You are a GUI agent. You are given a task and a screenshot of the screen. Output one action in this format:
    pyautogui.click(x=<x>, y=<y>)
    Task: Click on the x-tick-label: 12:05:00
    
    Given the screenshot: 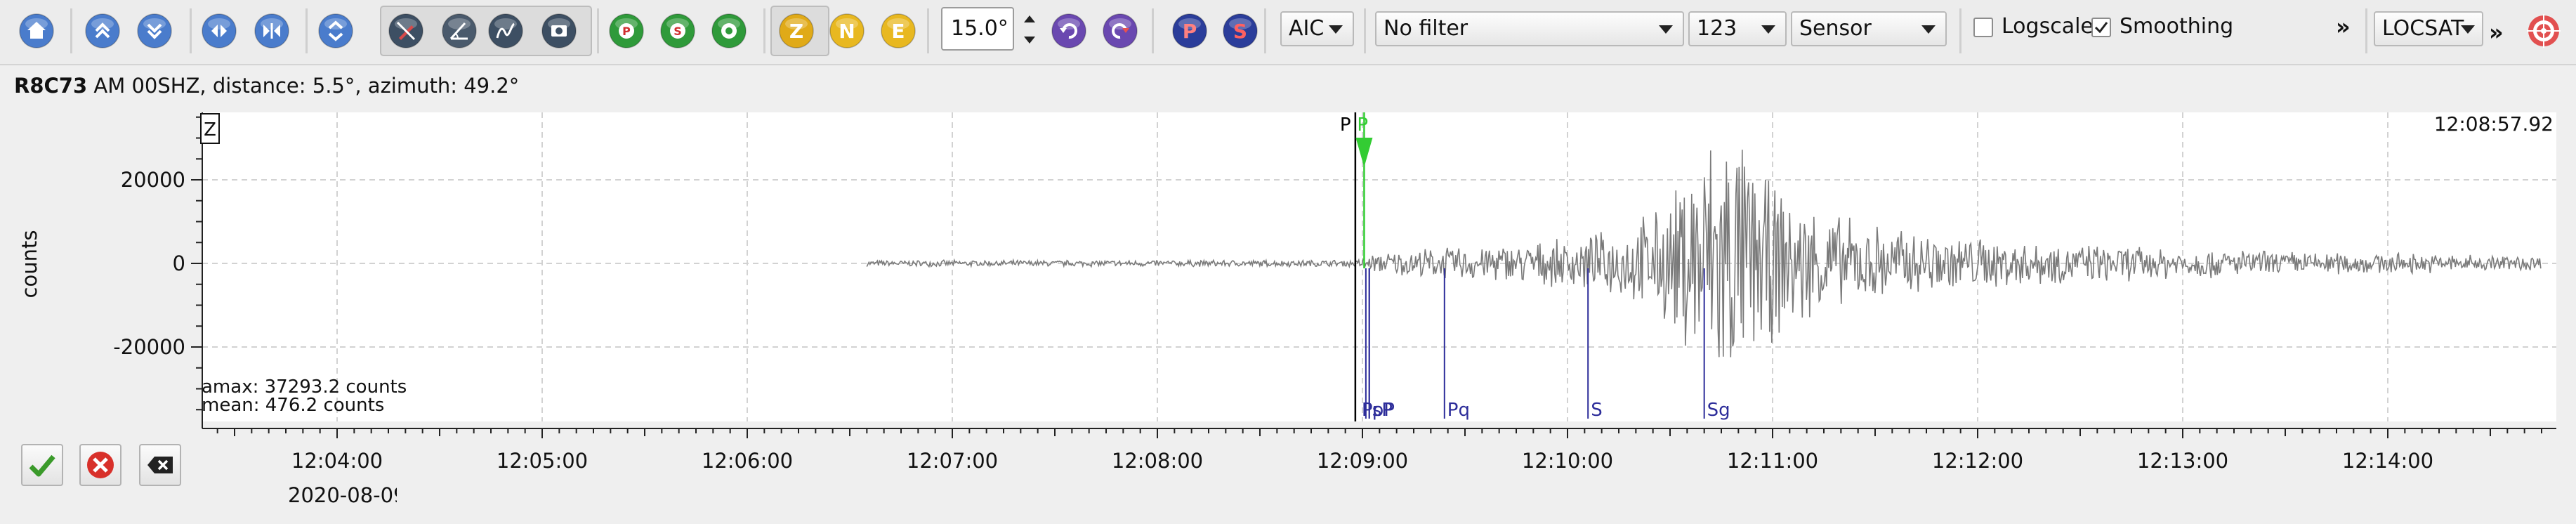 What is the action you would take?
    pyautogui.click(x=542, y=461)
    